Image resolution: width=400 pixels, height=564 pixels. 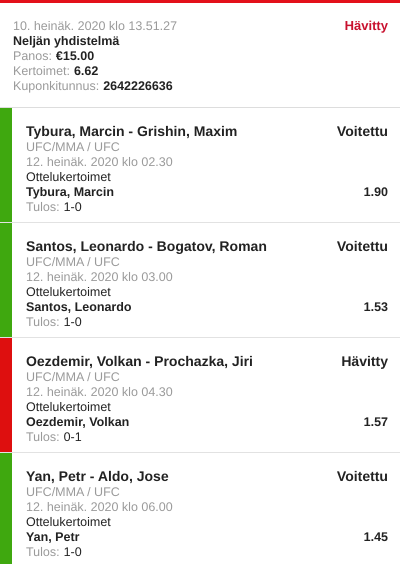 I want to click on detail-label: Panos:, so click(x=32, y=56).